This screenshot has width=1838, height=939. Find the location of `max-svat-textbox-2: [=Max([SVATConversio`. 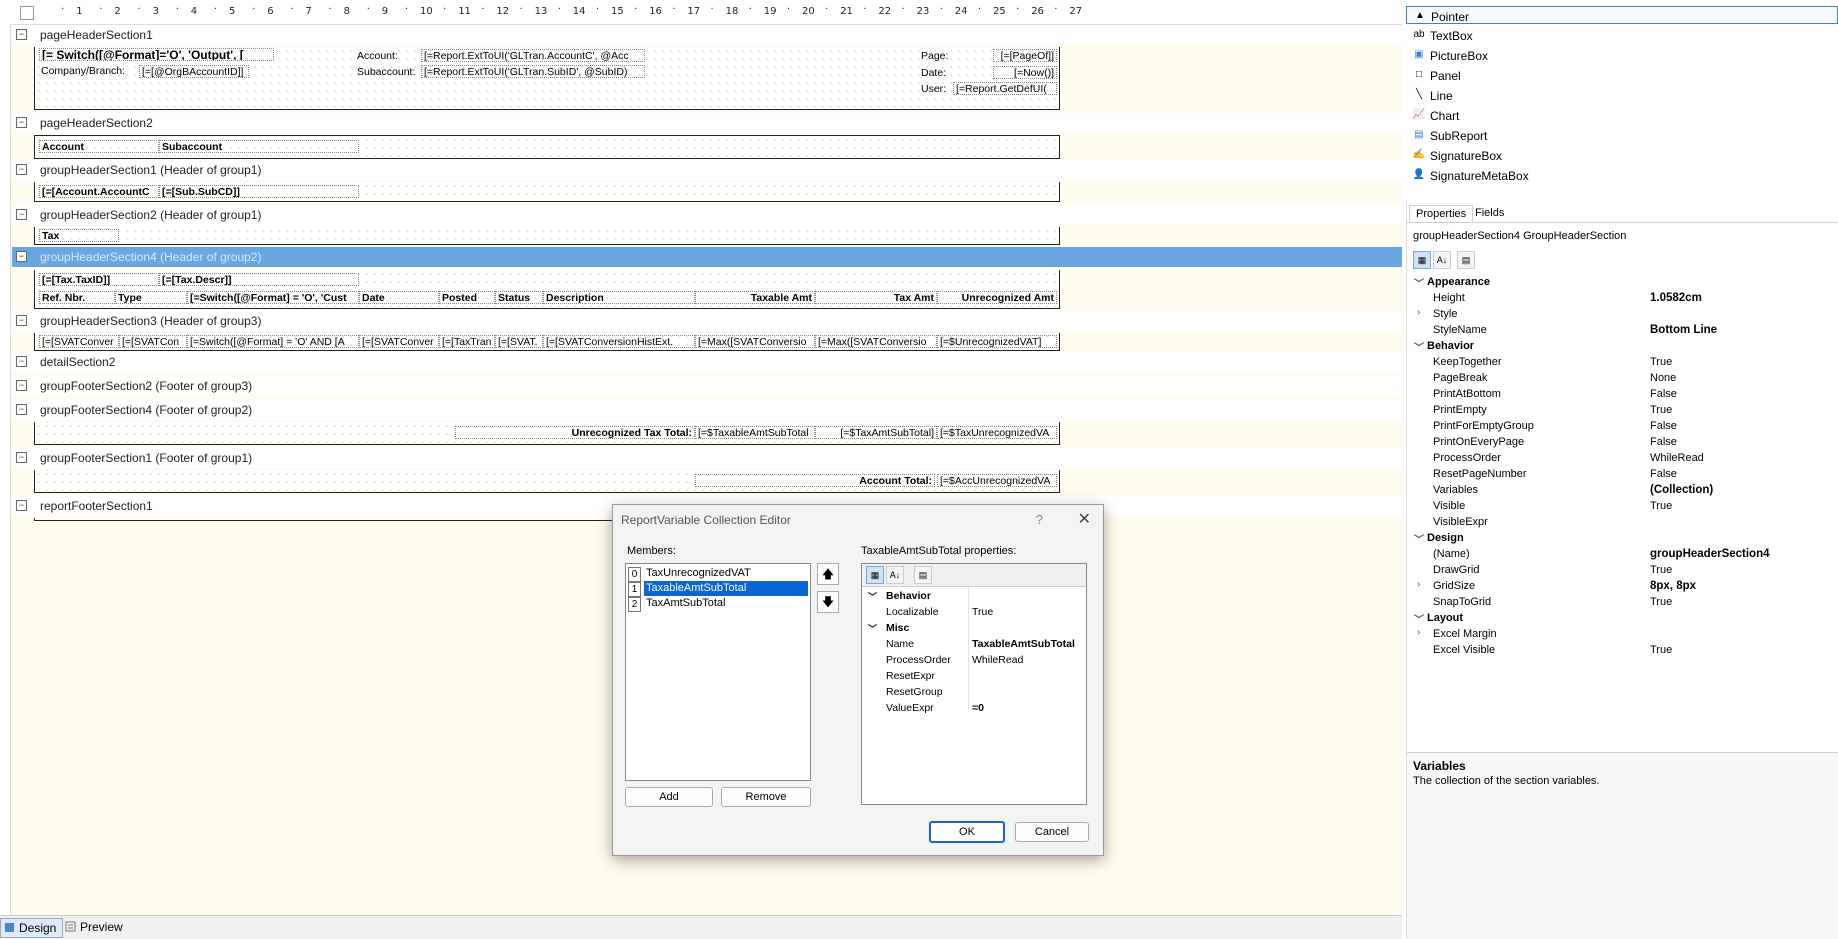

max-svat-textbox-2: [=Max([SVATConversio is located at coordinates (876, 341).